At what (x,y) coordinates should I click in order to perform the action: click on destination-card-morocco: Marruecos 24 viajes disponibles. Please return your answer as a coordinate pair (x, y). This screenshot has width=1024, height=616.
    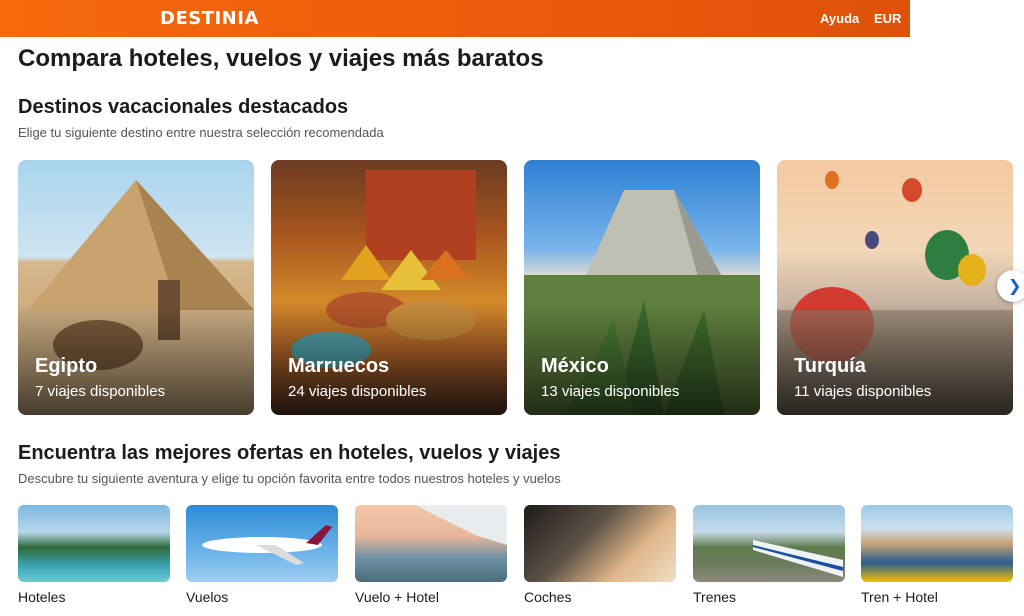
    Looking at the image, I should click on (389, 287).